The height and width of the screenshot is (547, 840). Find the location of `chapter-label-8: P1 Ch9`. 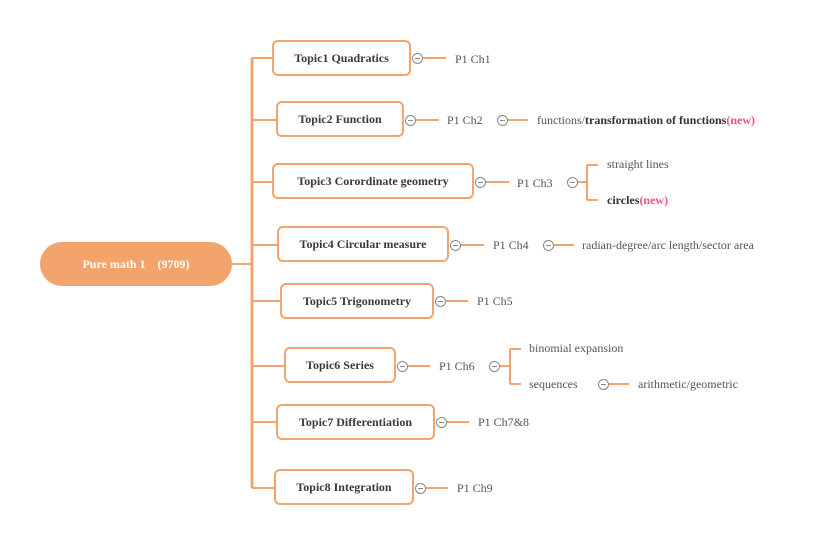

chapter-label-8: P1 Ch9 is located at coordinates (475, 488).